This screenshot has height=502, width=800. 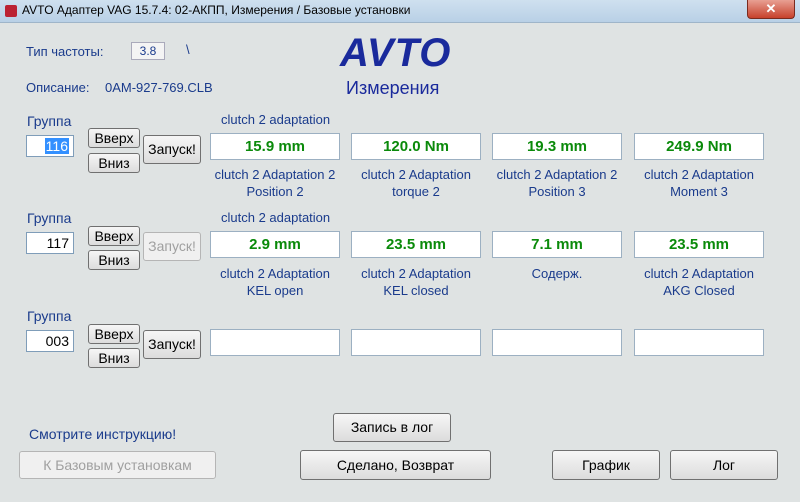 I want to click on close-button: ✕, so click(x=771, y=9).